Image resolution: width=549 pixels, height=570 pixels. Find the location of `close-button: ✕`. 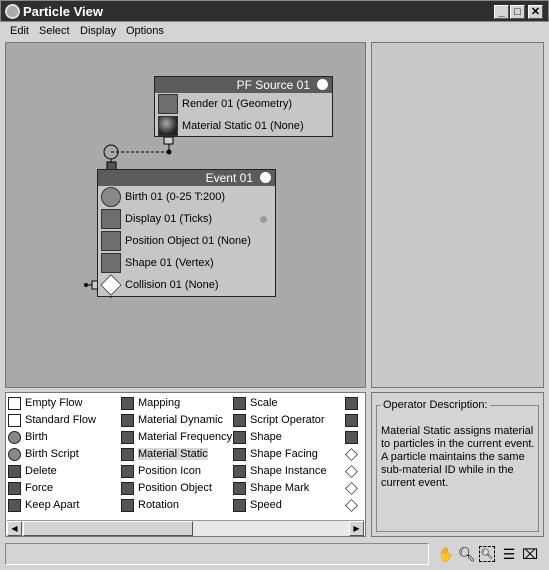

close-button: ✕ is located at coordinates (535, 12).